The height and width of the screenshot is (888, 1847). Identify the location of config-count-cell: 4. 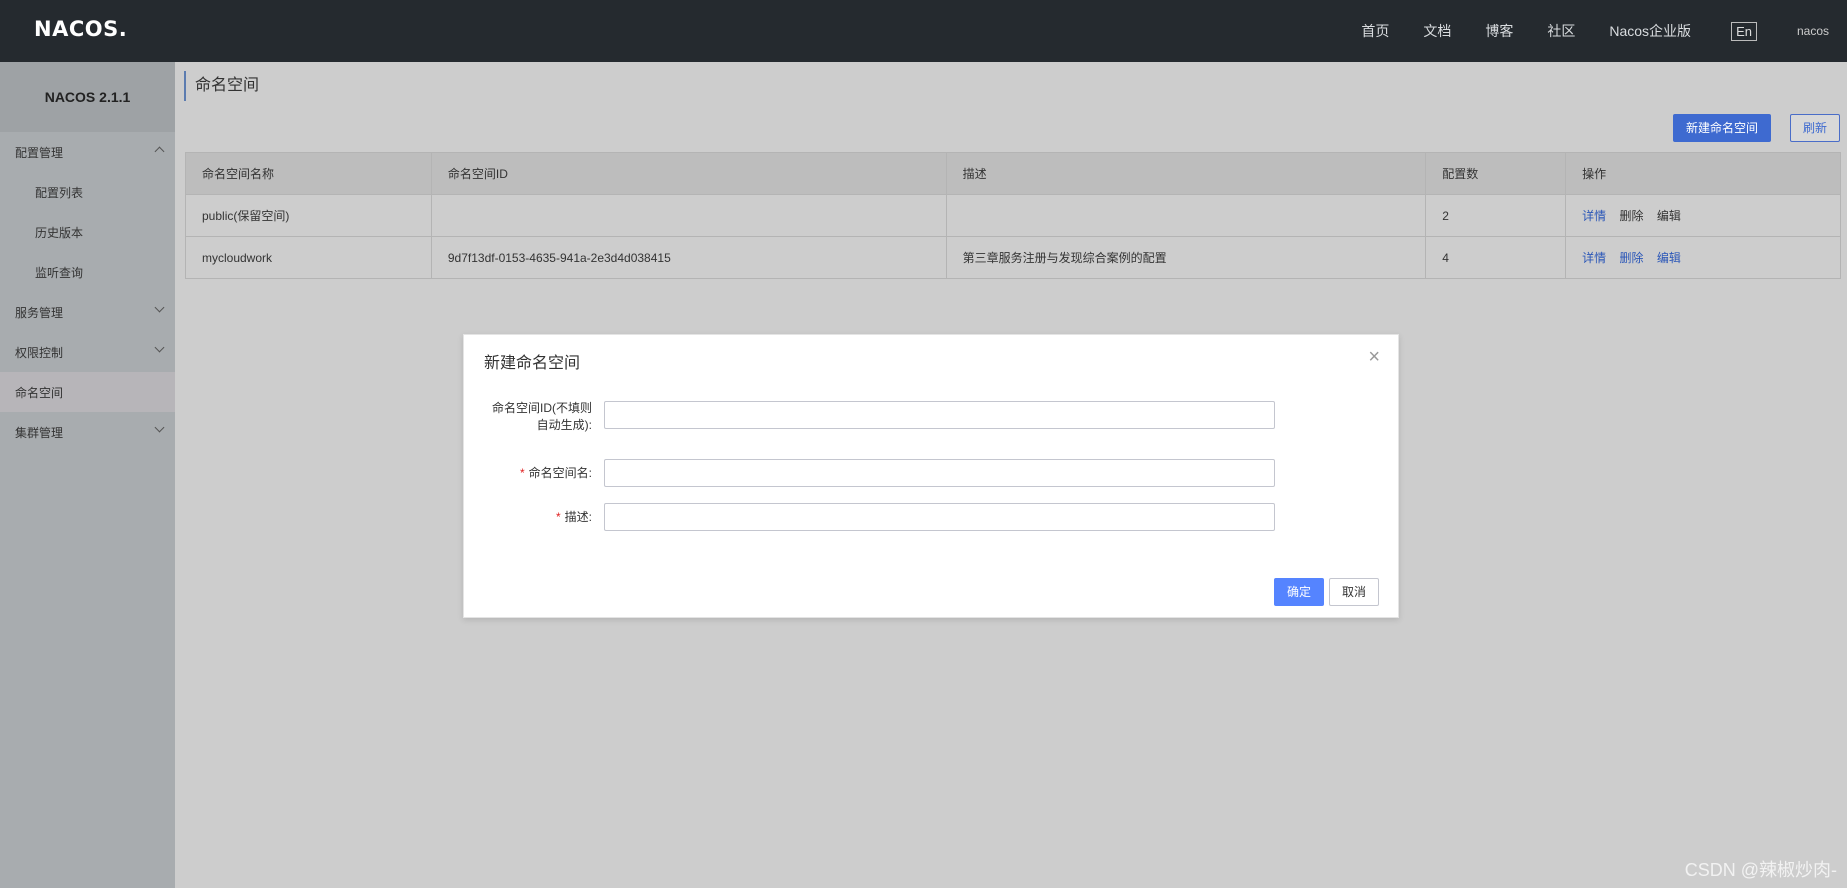
(1496, 257).